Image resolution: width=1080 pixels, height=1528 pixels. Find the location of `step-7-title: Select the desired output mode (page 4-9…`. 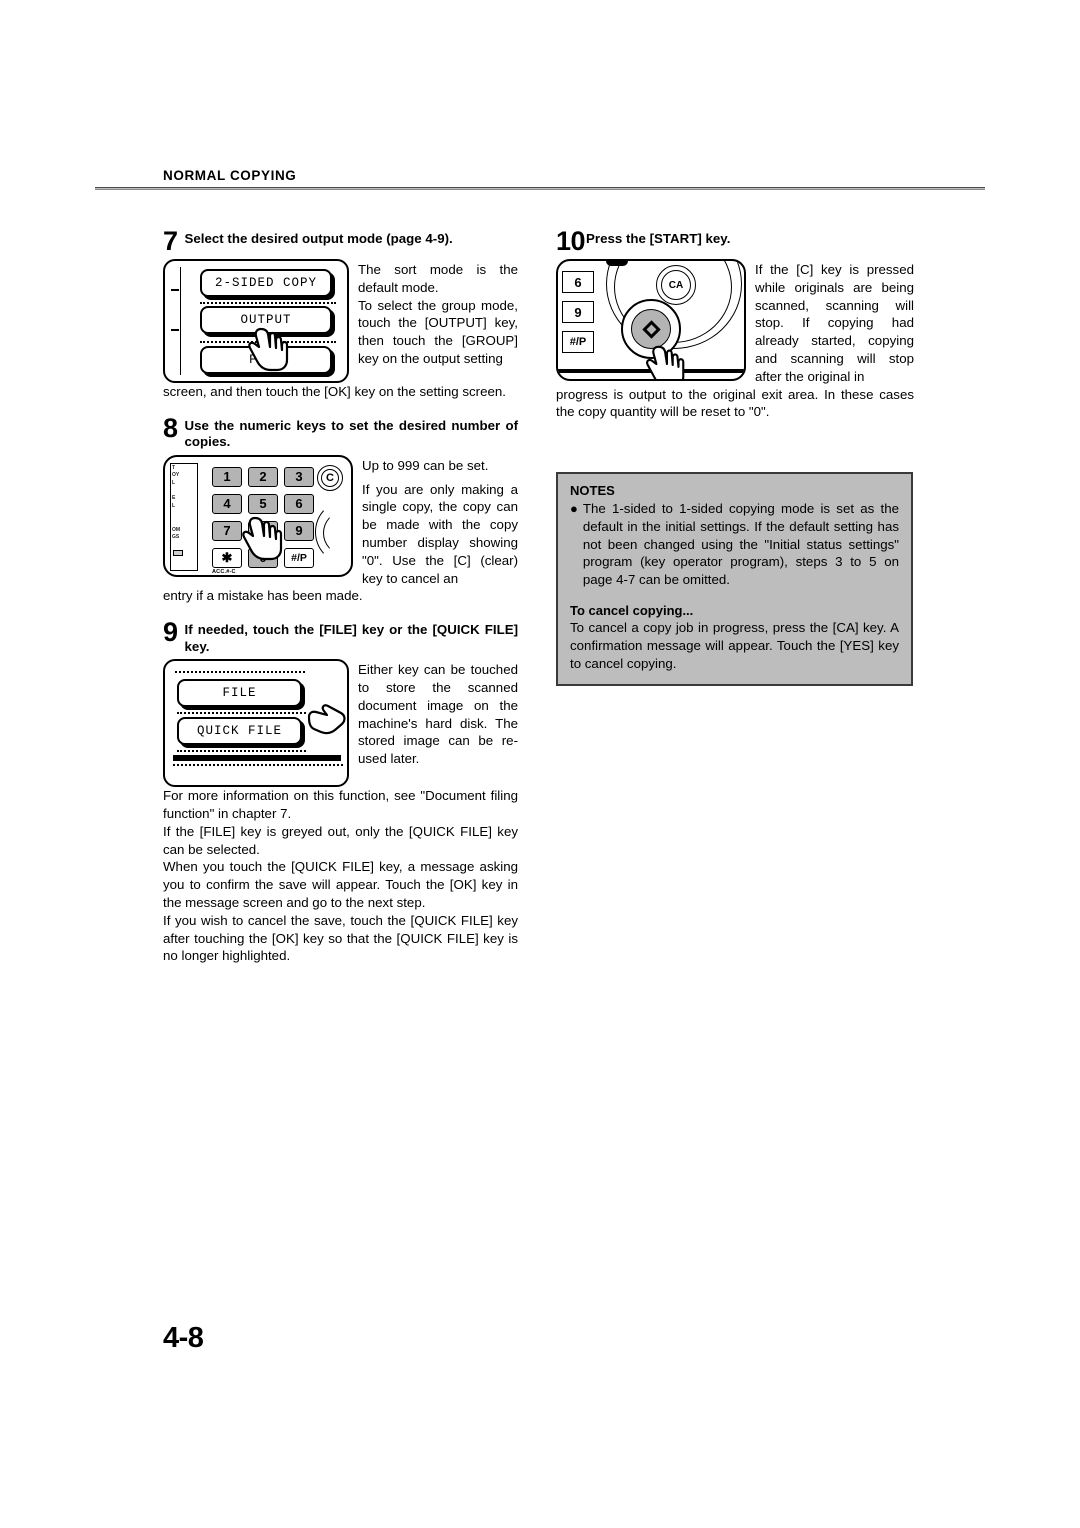

step-7-title: Select the desired output mode (page 4-9… is located at coordinates (318, 238).